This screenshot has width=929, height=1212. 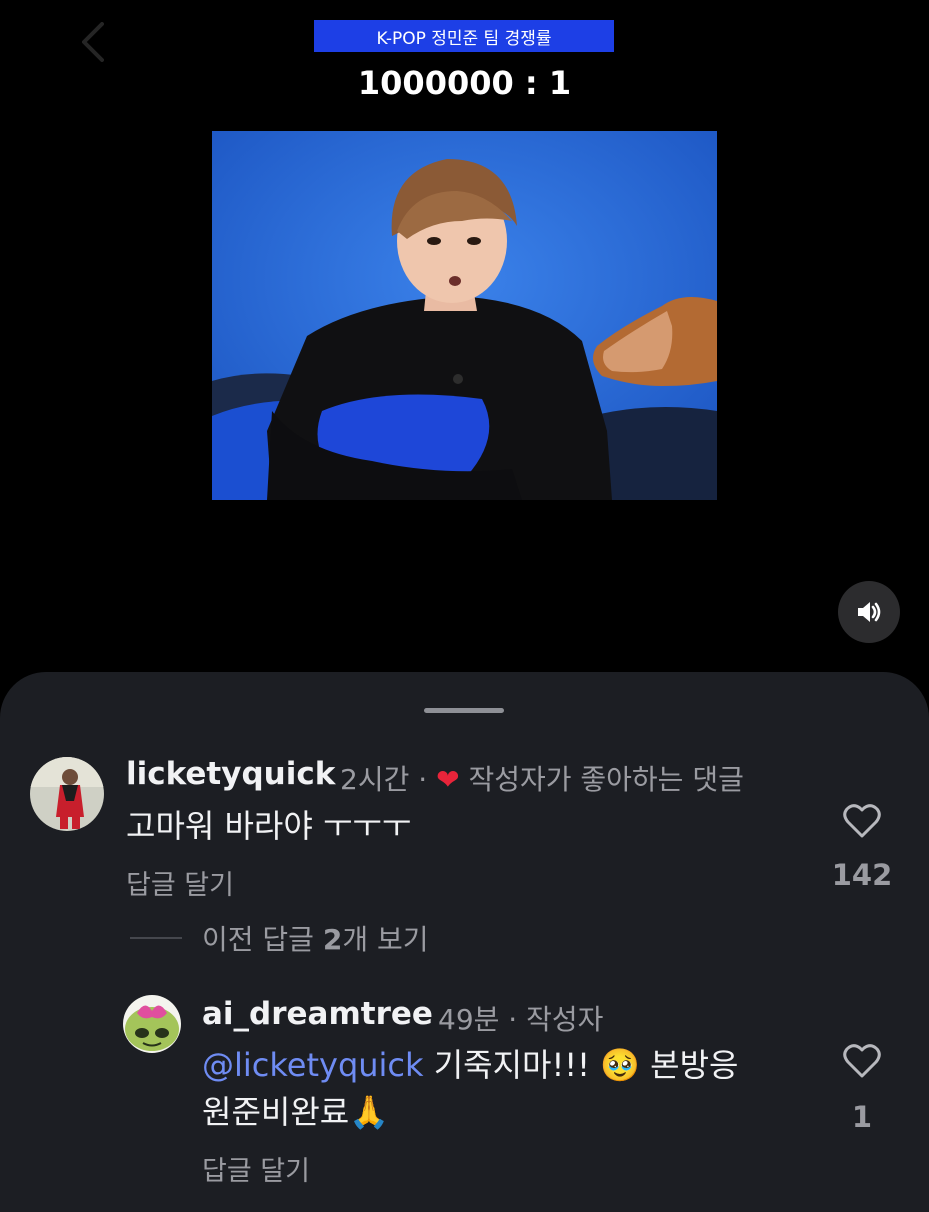 What do you see at coordinates (862, 875) in the screenshot?
I see `like-count: 142` at bounding box center [862, 875].